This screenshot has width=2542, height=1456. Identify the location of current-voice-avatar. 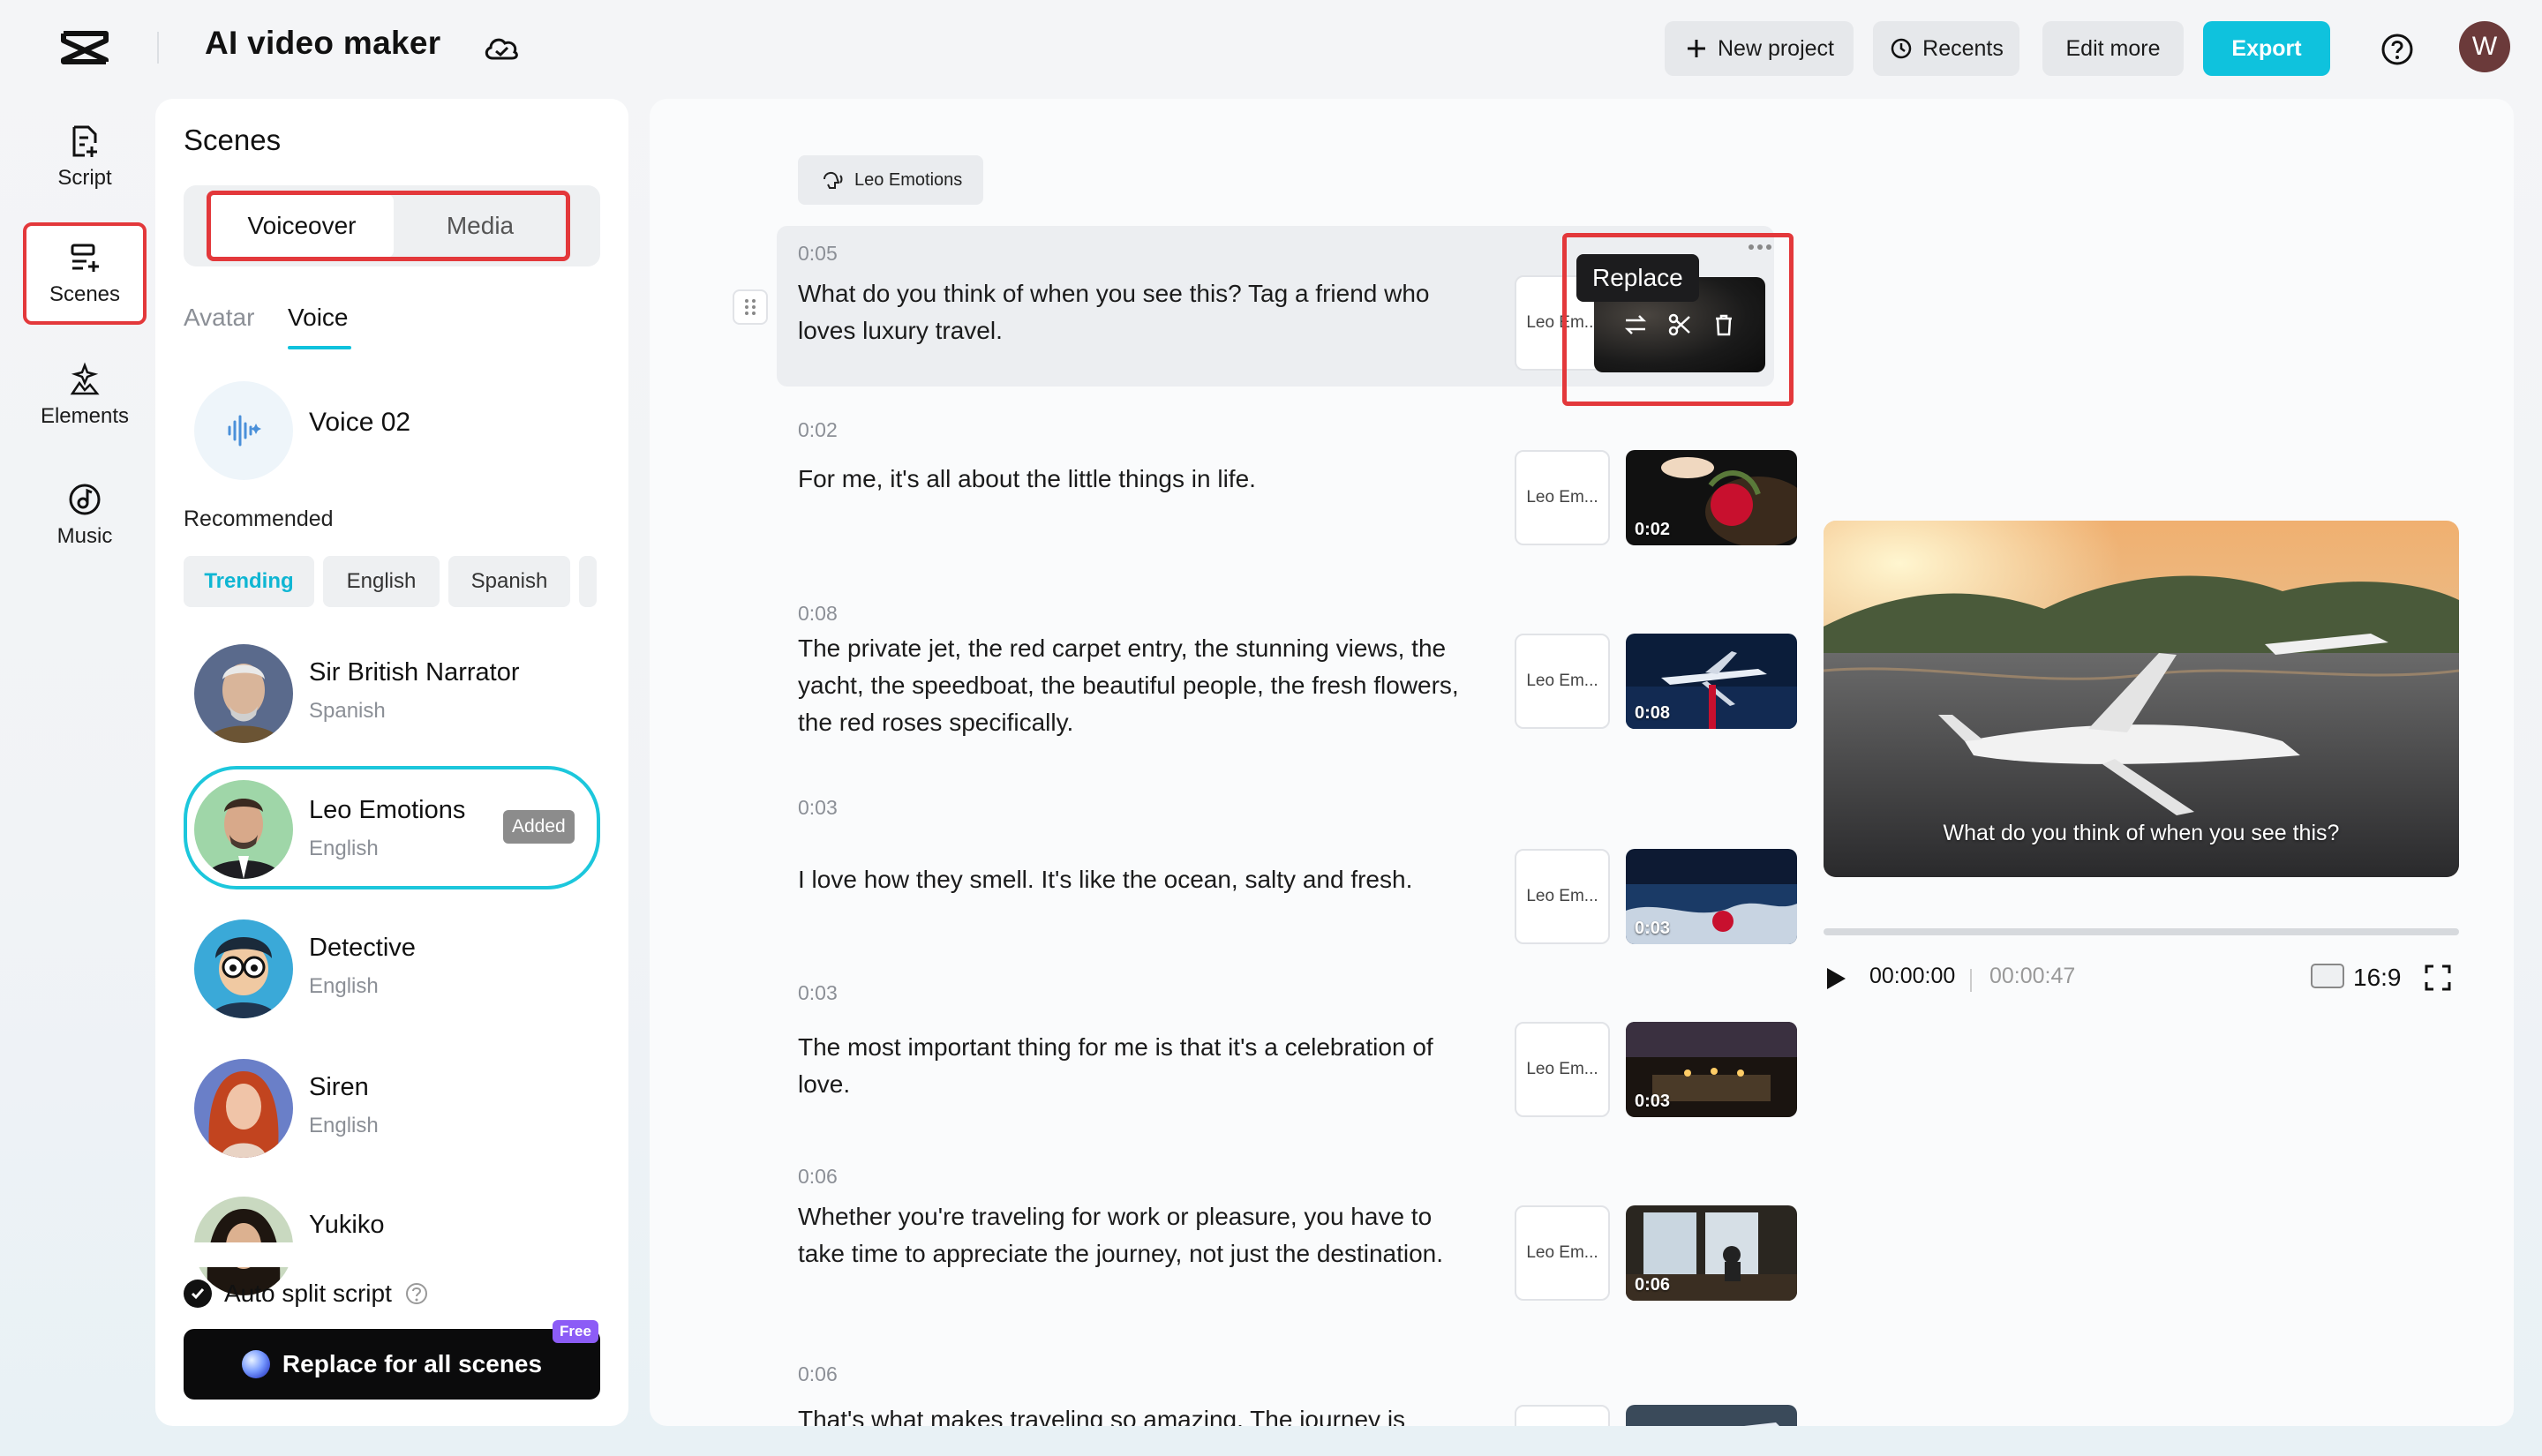
(243, 430).